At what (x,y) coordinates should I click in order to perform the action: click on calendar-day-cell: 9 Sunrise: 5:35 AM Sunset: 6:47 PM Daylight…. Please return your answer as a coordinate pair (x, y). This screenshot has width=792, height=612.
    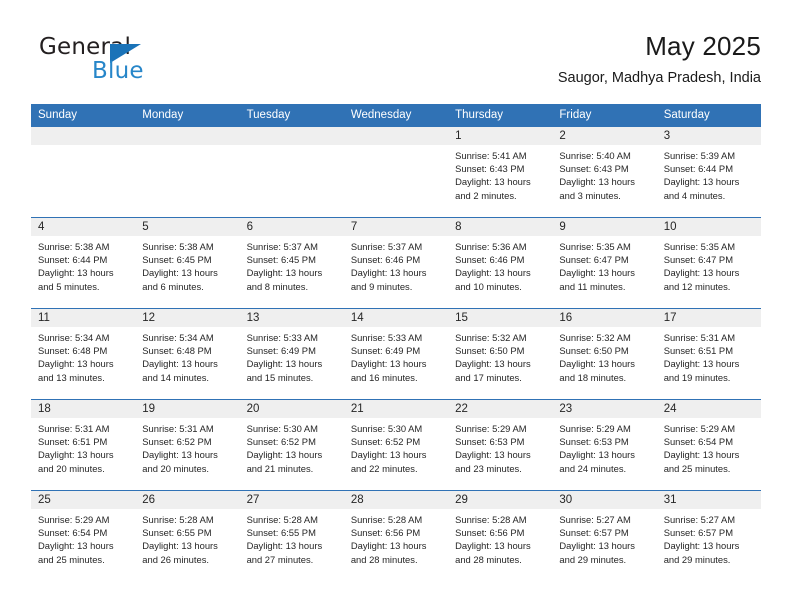
    Looking at the image, I should click on (604, 263).